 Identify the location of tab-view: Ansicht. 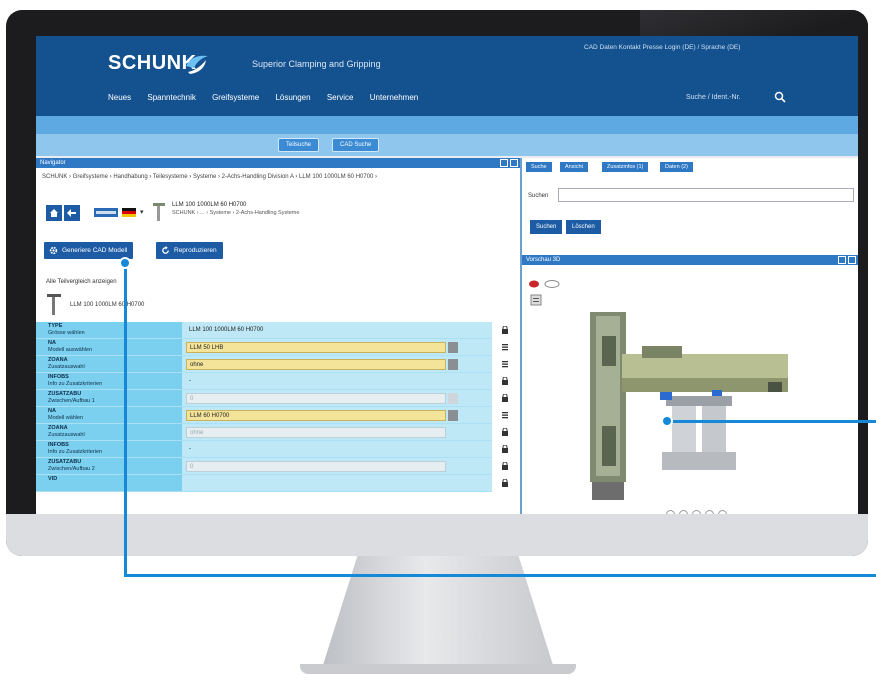
(574, 167).